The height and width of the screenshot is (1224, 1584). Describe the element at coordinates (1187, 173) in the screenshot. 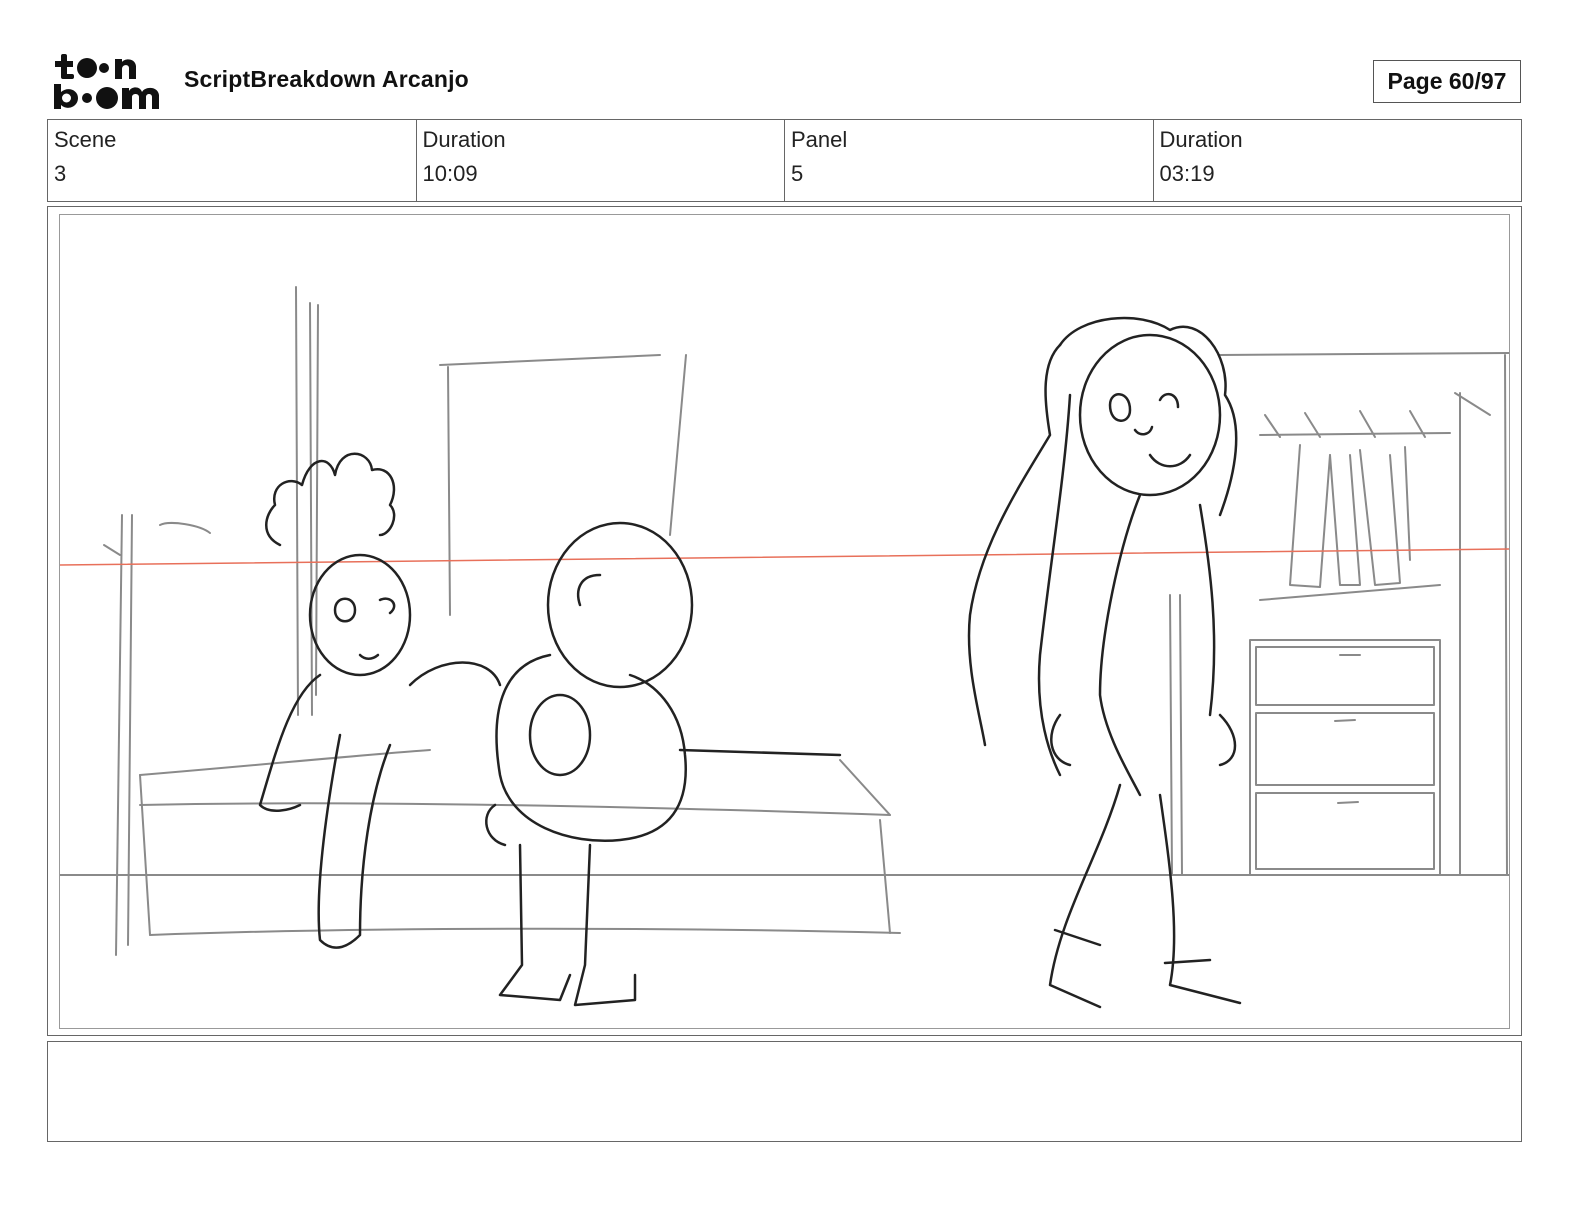

I see `panel-duration-value: 03:19` at that location.